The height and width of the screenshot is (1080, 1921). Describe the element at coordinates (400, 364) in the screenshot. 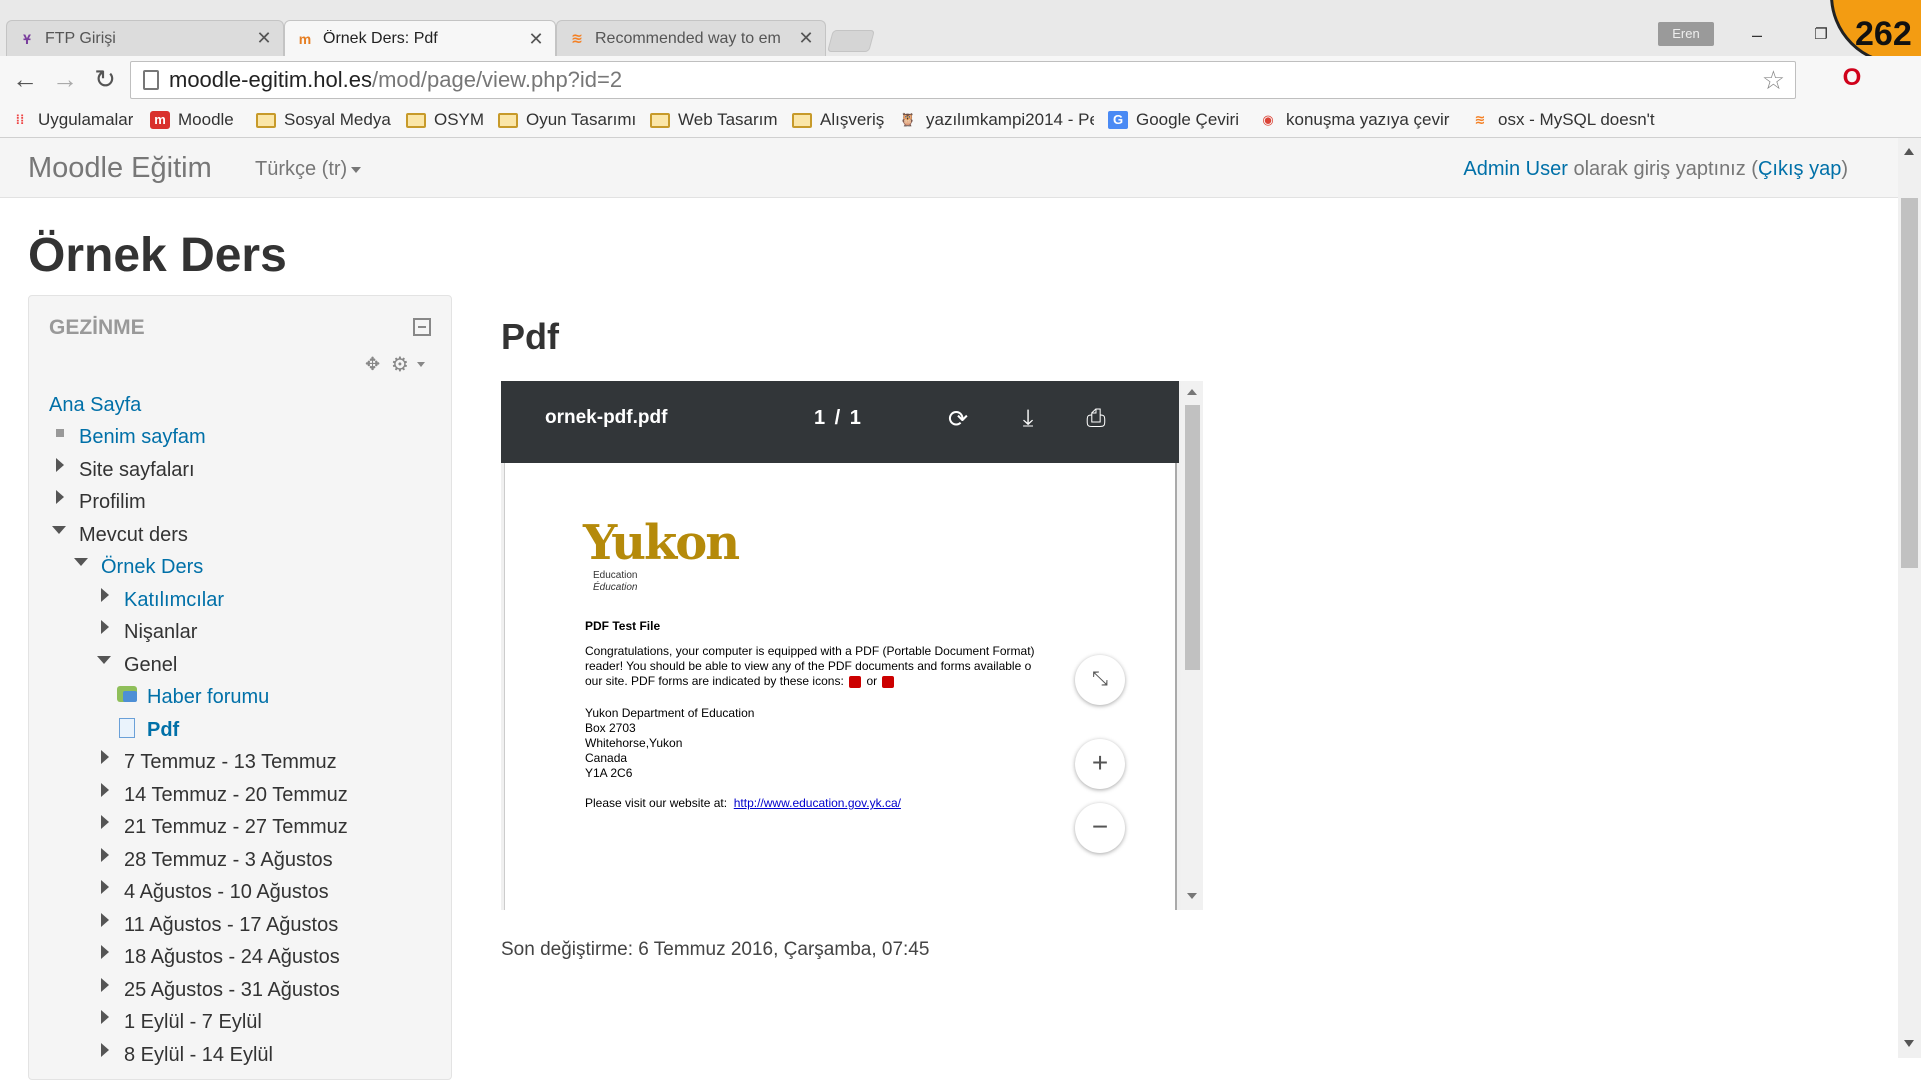

I see `gear-icon: ⚙` at that location.